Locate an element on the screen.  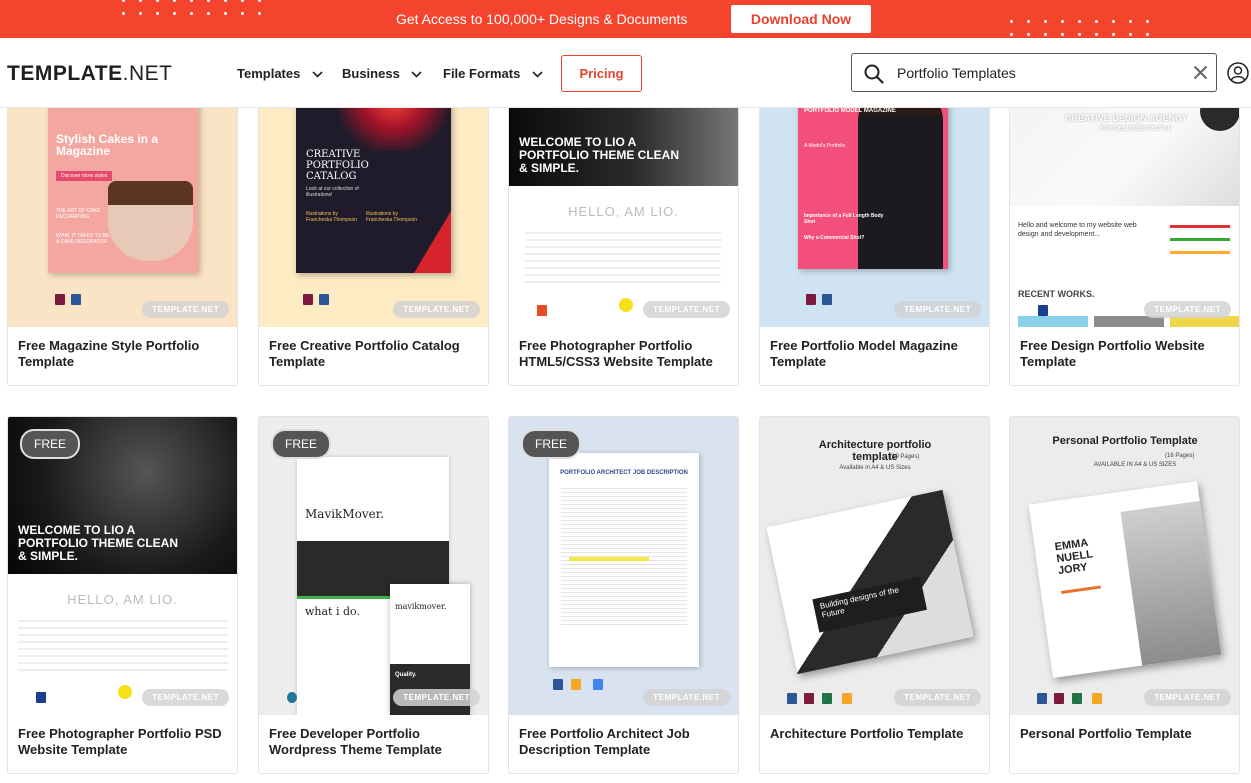
cursor-icon is located at coordinates (125, 692).